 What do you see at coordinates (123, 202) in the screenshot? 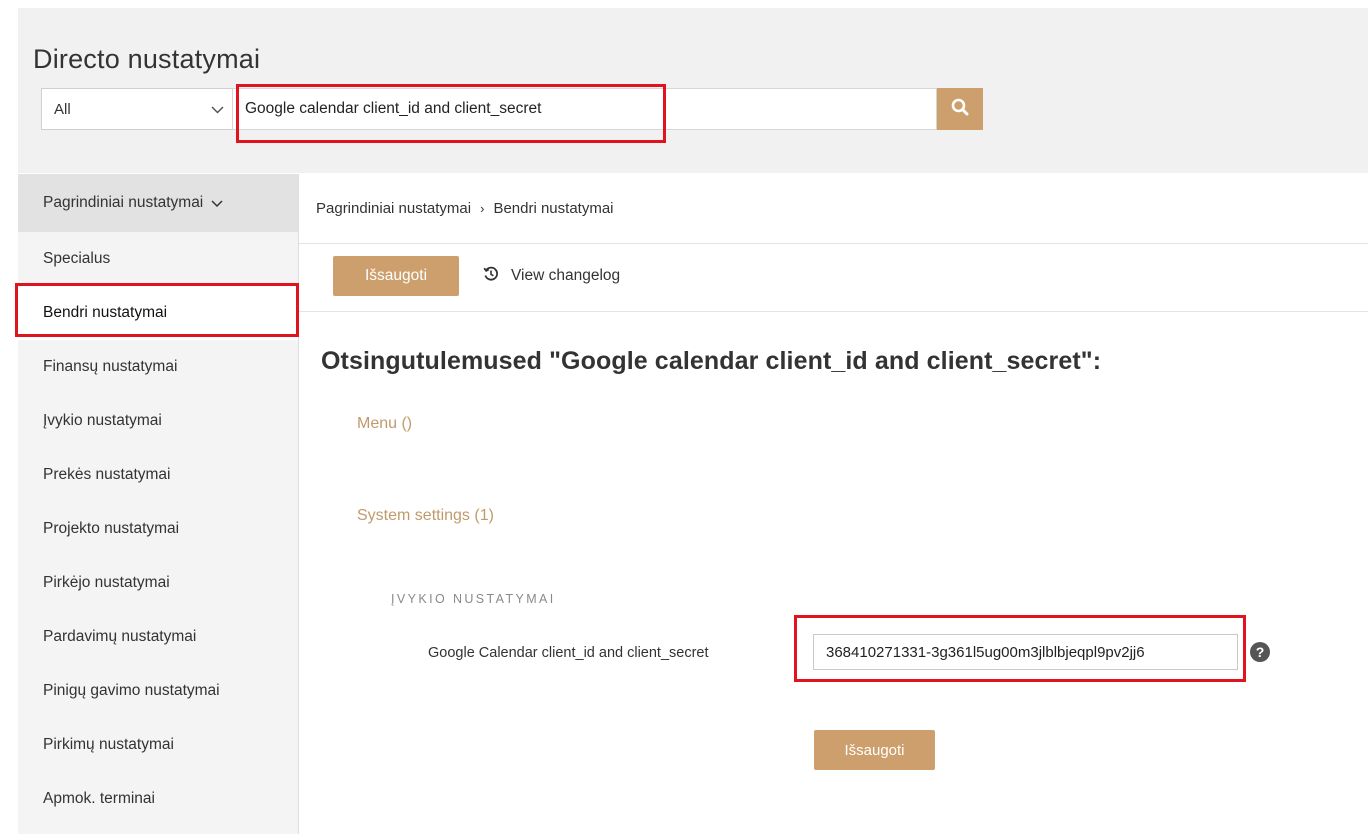
I see `sidebar-group-label: Pagrindiniai nustatymai` at bounding box center [123, 202].